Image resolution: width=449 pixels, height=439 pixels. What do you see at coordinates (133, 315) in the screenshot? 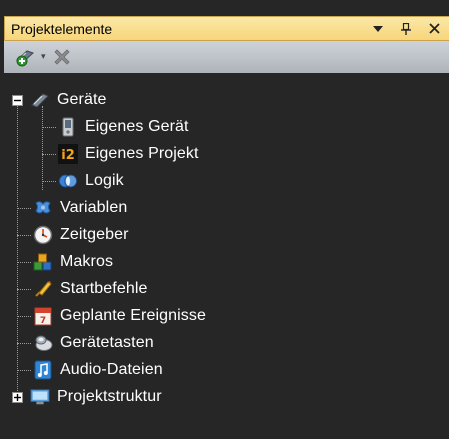
I see `tree-item-label: Geplante Ereignisse` at bounding box center [133, 315].